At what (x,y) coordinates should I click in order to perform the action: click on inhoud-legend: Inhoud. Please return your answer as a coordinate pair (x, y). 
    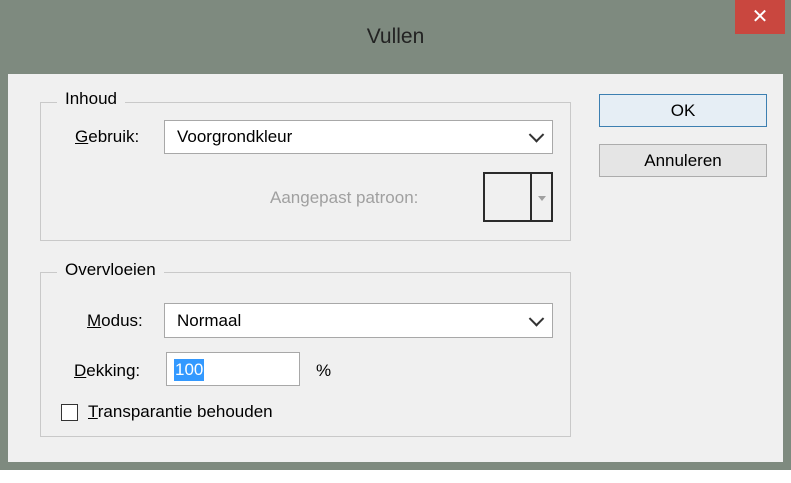
    Looking at the image, I should click on (91, 99).